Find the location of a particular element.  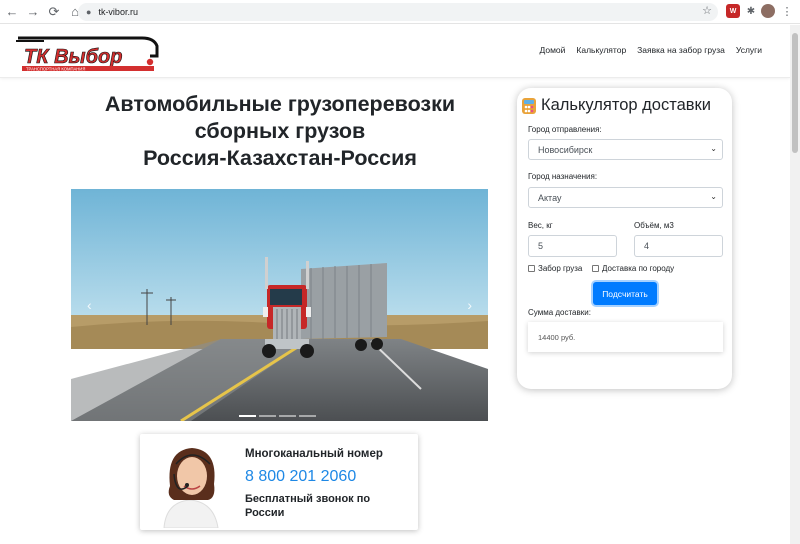

phone-note: Бесплатный звонок по России is located at coordinates (308, 506).